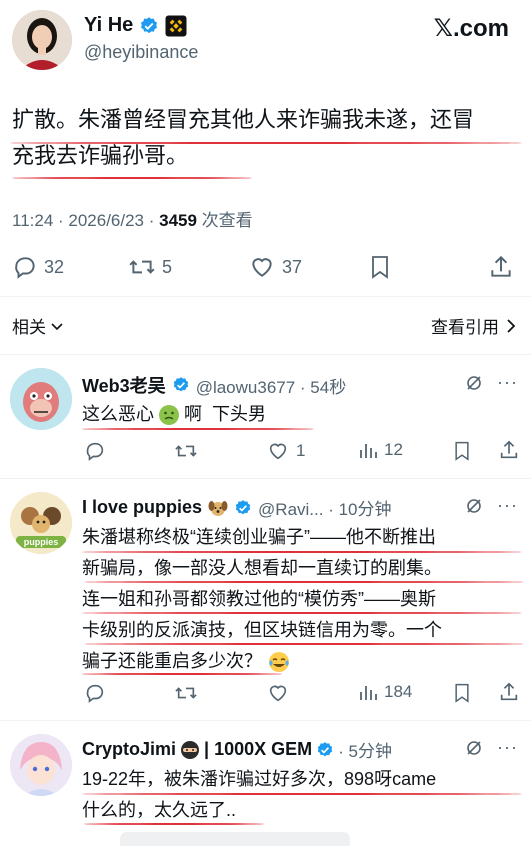 This screenshot has width=531, height=846. Describe the element at coordinates (267, 138) in the screenshot. I see `post-text: 扩散。朱潘曾经冒充其他人来诈骗我未遂，还冒 充我去诈骗孙哥。` at that location.